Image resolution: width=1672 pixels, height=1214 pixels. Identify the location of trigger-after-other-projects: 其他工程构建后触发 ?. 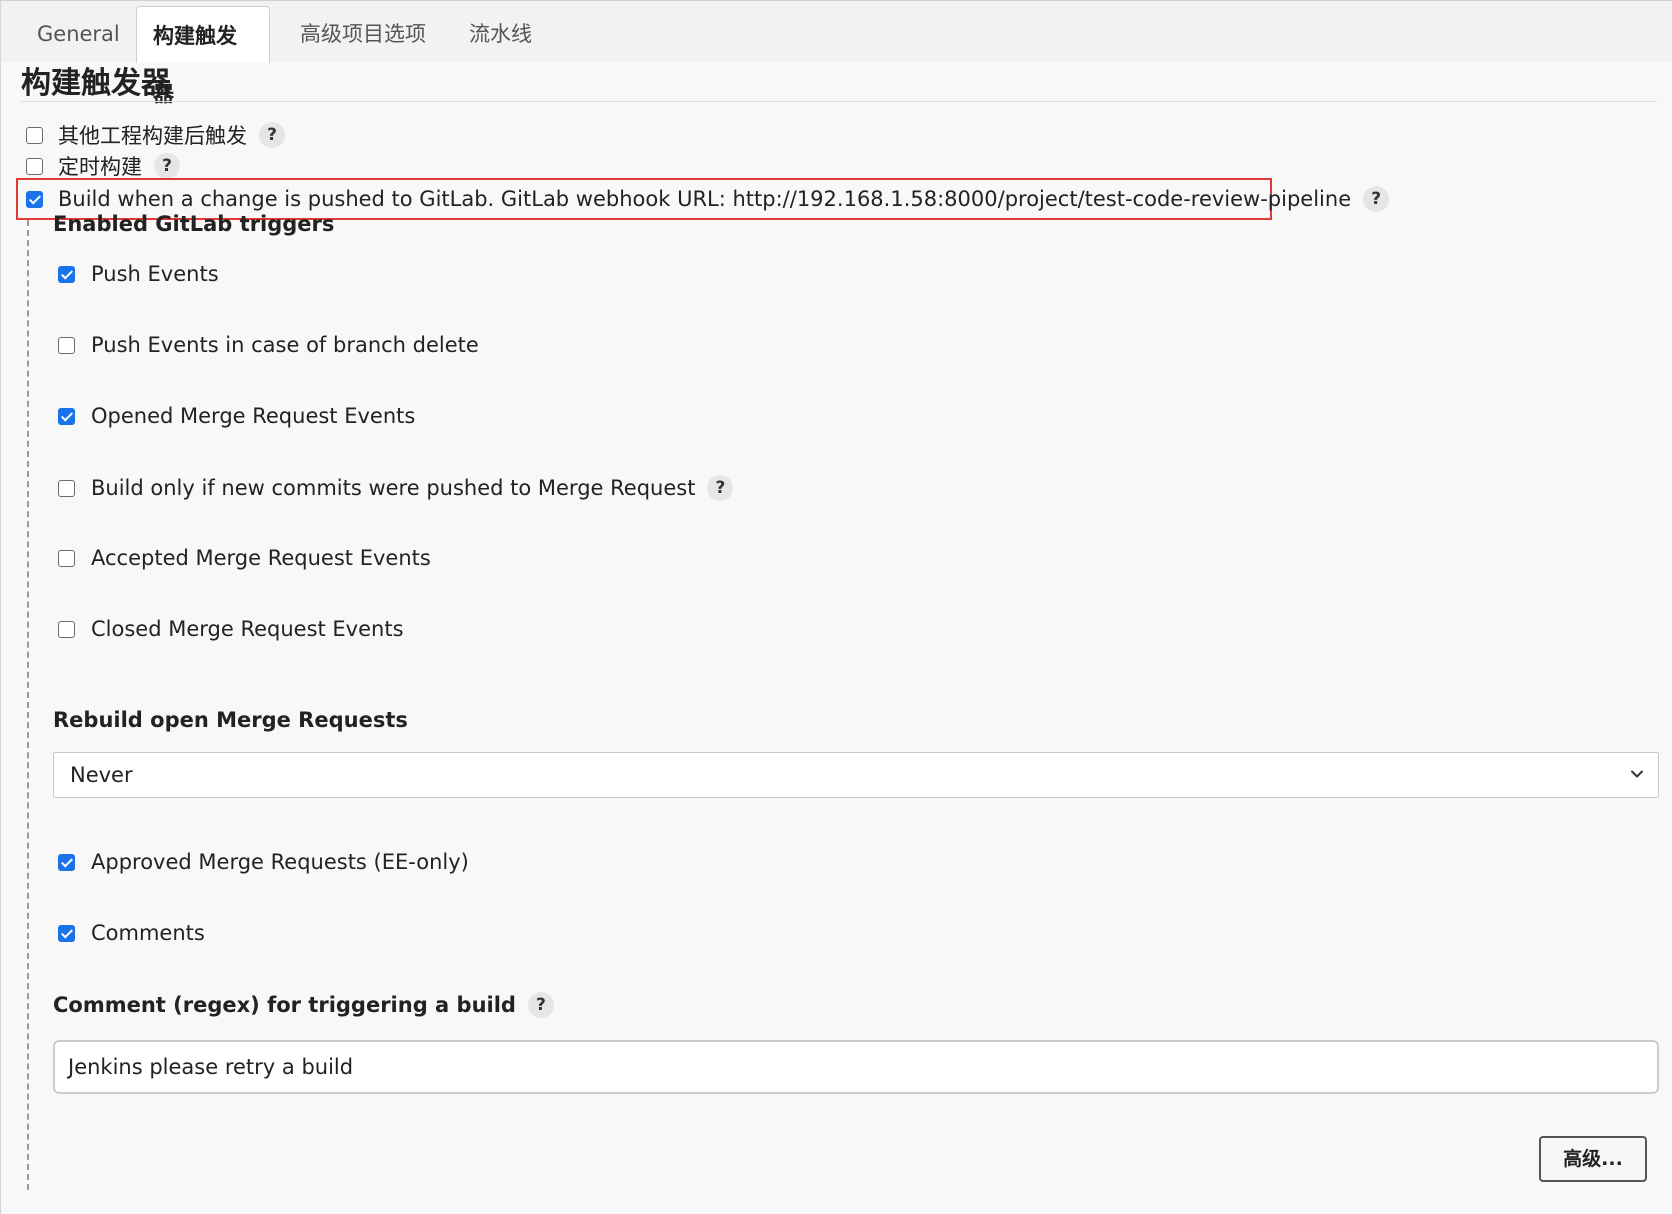
(155, 135).